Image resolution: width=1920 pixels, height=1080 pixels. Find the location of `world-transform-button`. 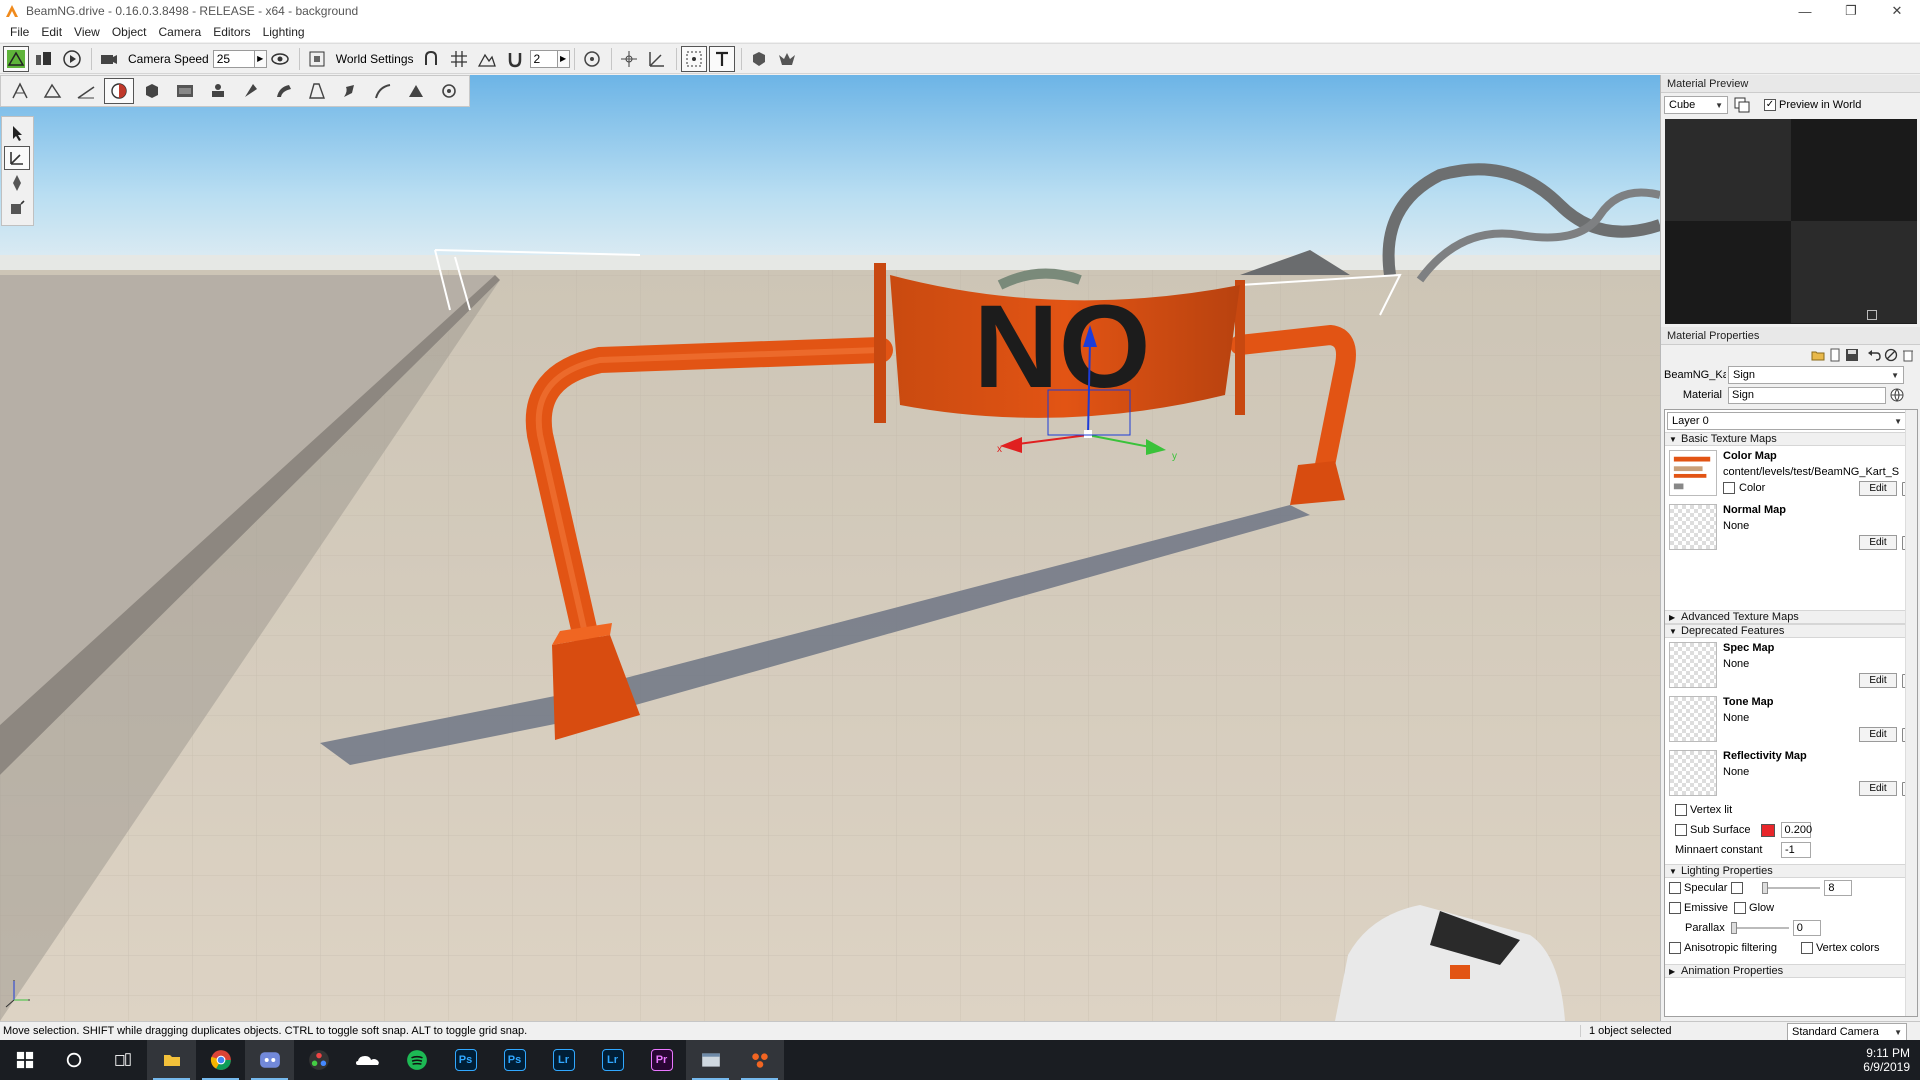

world-transform-button is located at coordinates (657, 59).